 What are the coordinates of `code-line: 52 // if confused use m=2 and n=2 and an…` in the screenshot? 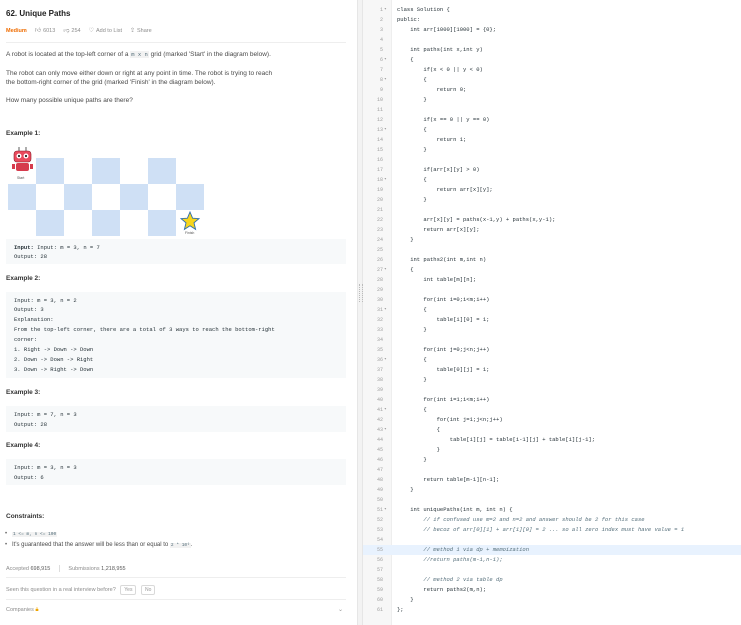 It's located at (552, 520).